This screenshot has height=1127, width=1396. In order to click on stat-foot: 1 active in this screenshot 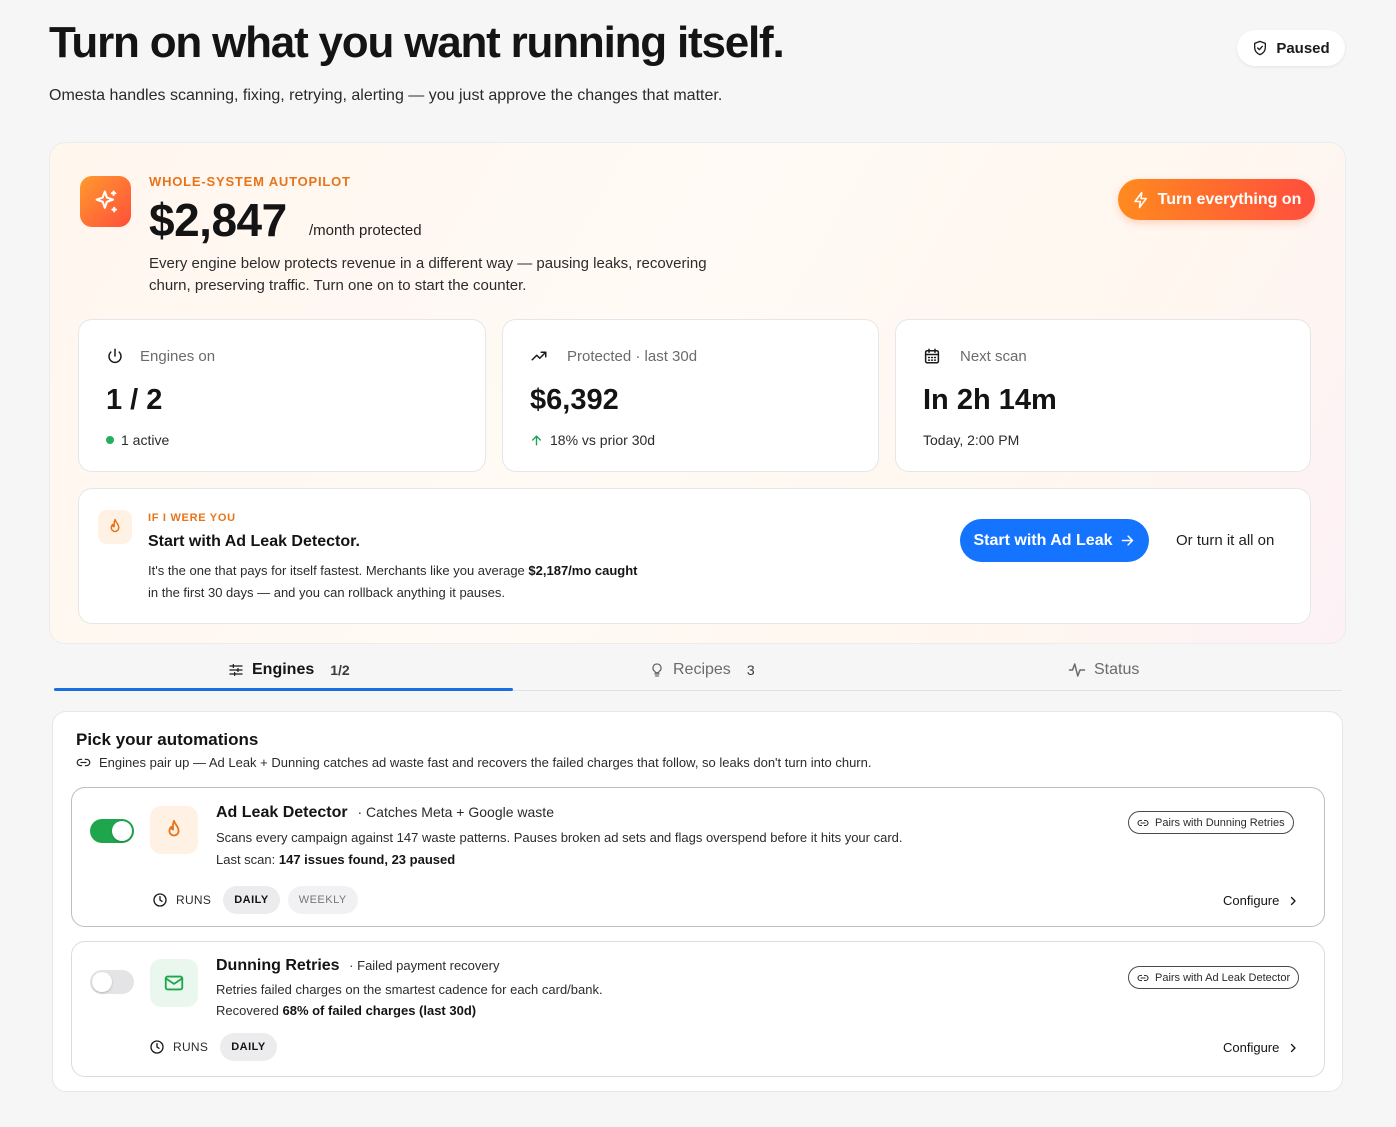, I will do `click(137, 440)`.